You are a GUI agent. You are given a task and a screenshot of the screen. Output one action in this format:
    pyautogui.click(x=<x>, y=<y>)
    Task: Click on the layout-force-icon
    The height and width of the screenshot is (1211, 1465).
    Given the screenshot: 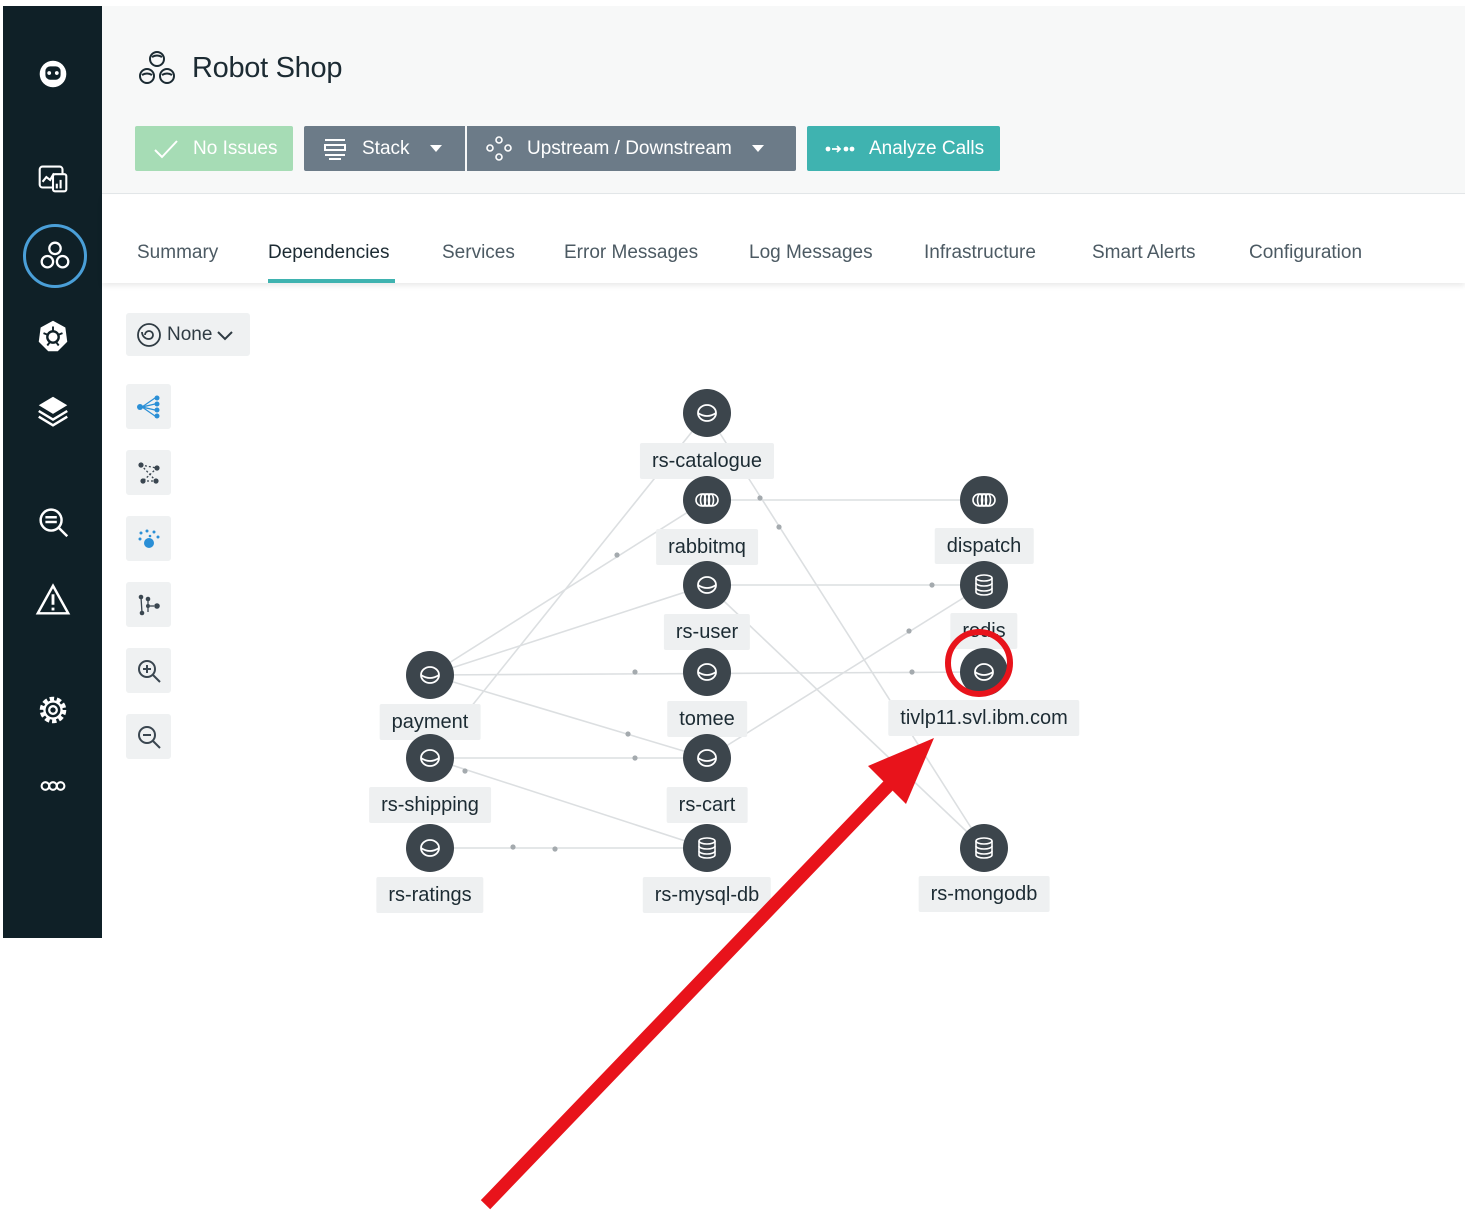 What is the action you would take?
    pyautogui.click(x=148, y=472)
    